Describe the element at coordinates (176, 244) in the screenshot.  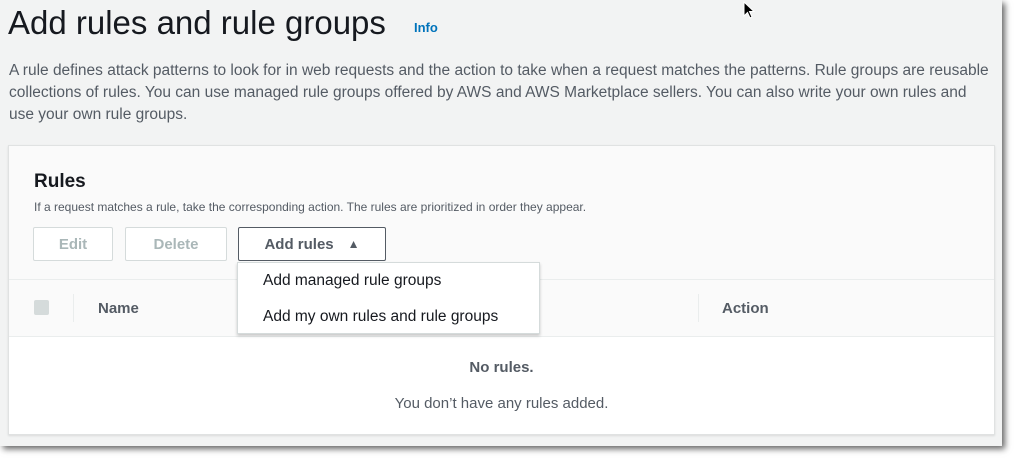
I see `delete-button: Delete` at that location.